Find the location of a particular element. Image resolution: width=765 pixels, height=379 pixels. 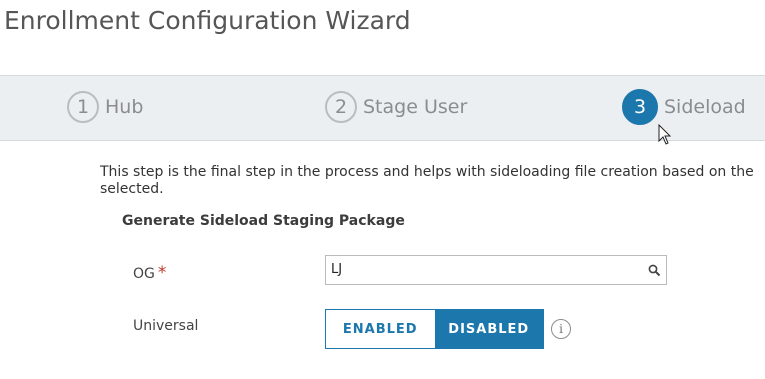

og-label-text: OG is located at coordinates (144, 274).